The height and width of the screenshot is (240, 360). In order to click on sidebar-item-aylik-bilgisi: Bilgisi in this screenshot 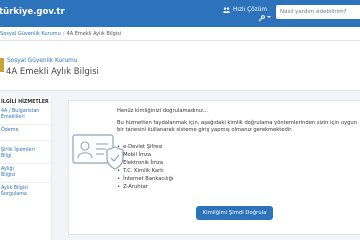, I will do `click(8, 176)`.